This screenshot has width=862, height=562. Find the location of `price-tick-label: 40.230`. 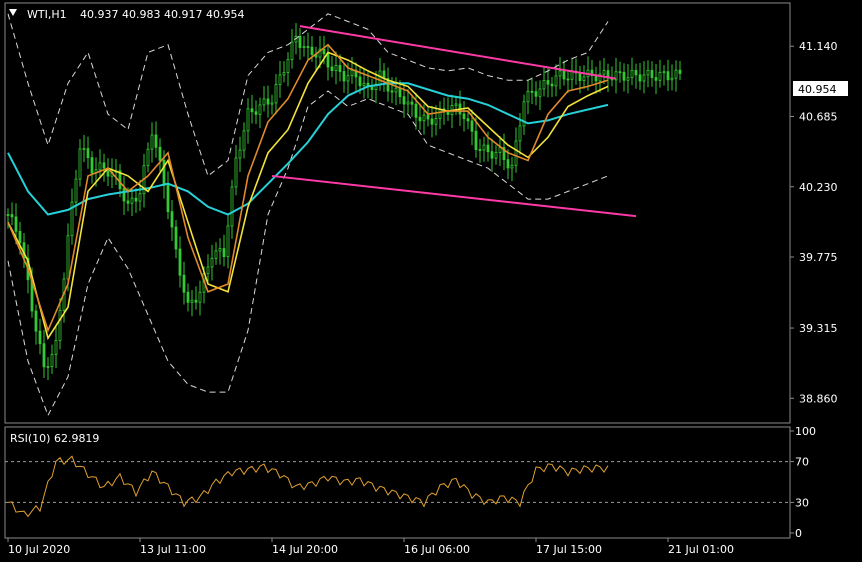

price-tick-label: 40.230 is located at coordinates (818, 187).